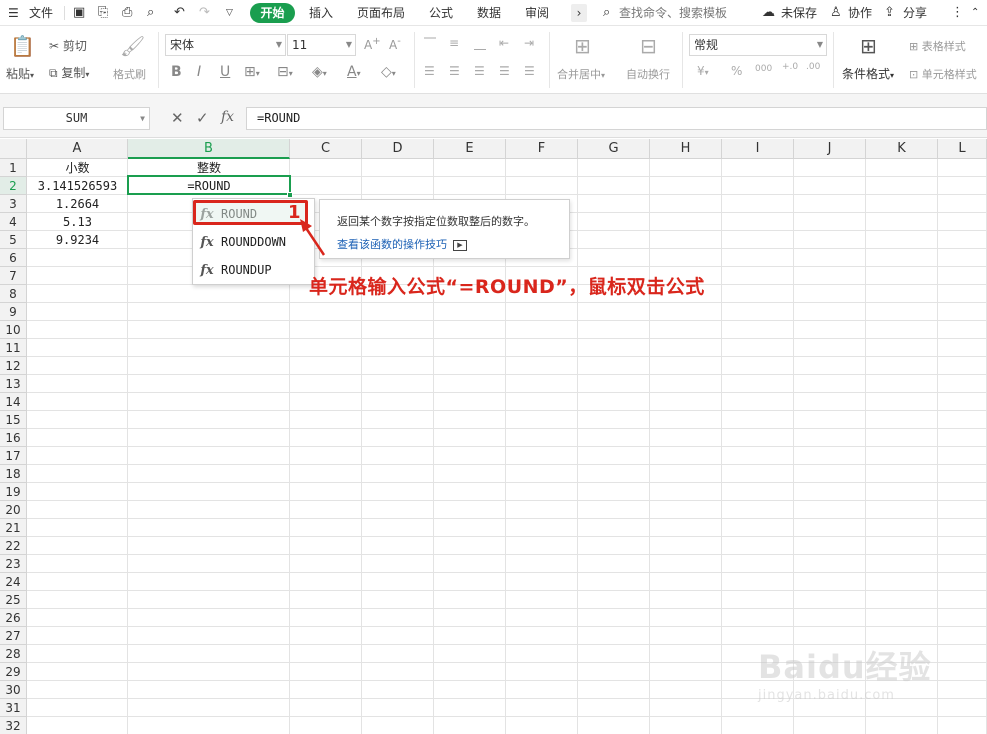 This screenshot has width=987, height=734. I want to click on wrap-text-icon: ⊟, so click(648, 46).